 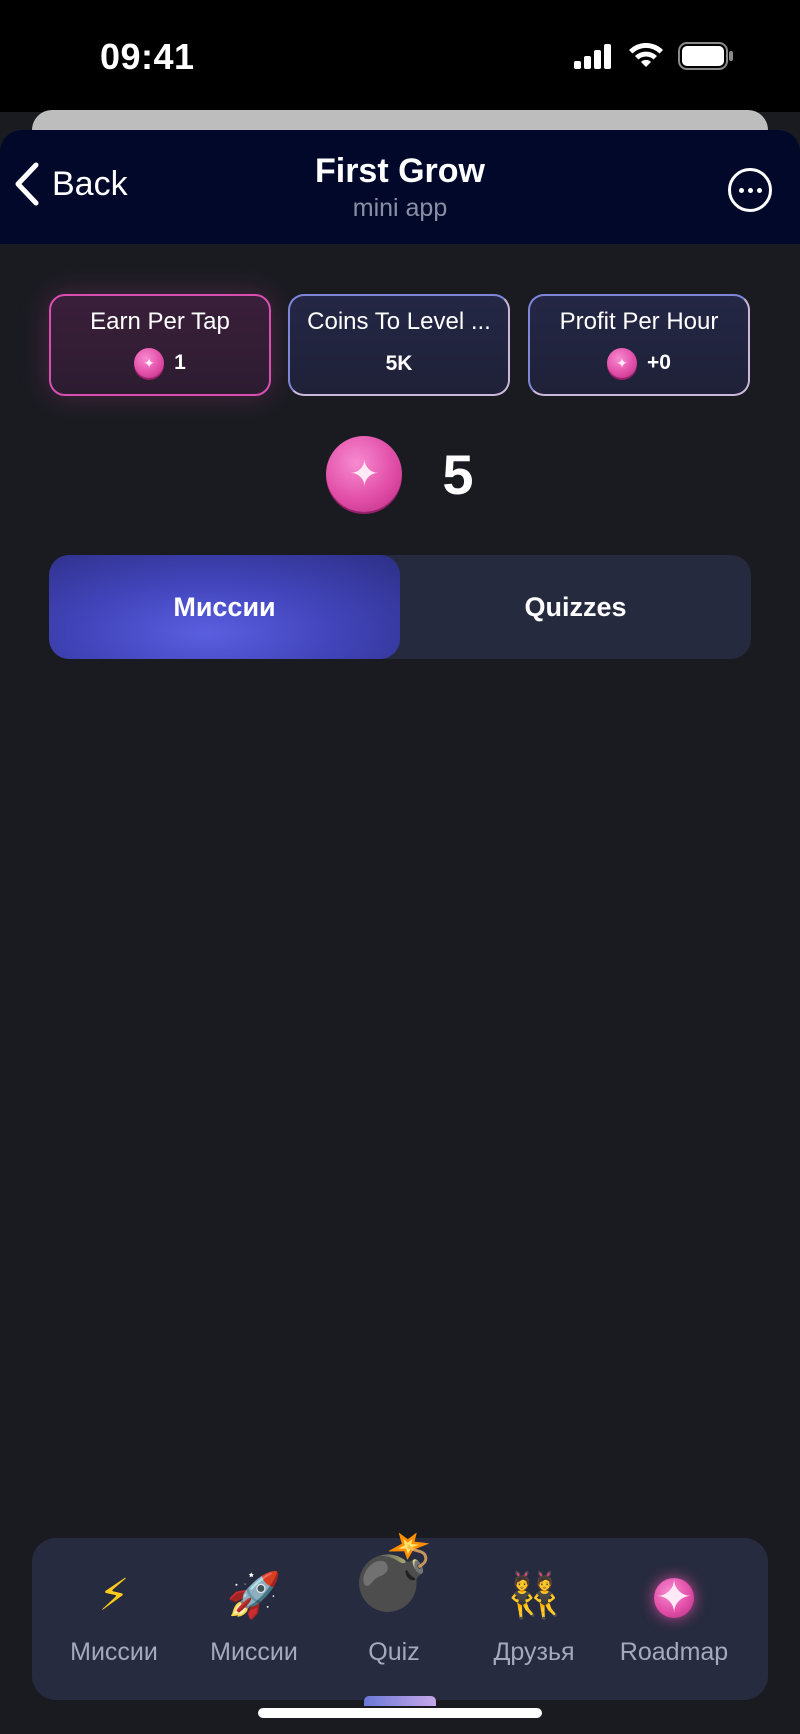 What do you see at coordinates (147, 56) in the screenshot?
I see `status-time: 09:41` at bounding box center [147, 56].